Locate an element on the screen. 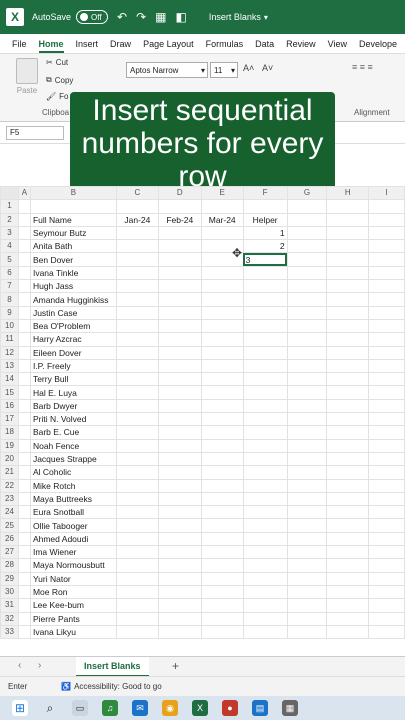  name-box: F5 is located at coordinates (35, 133).